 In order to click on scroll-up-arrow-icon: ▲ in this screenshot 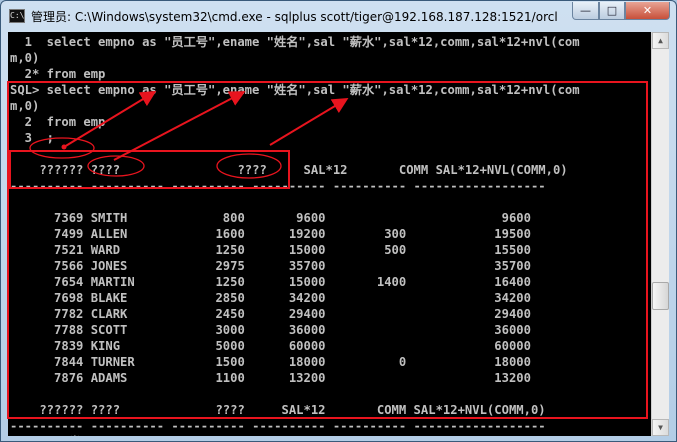, I will do `click(660, 40)`.